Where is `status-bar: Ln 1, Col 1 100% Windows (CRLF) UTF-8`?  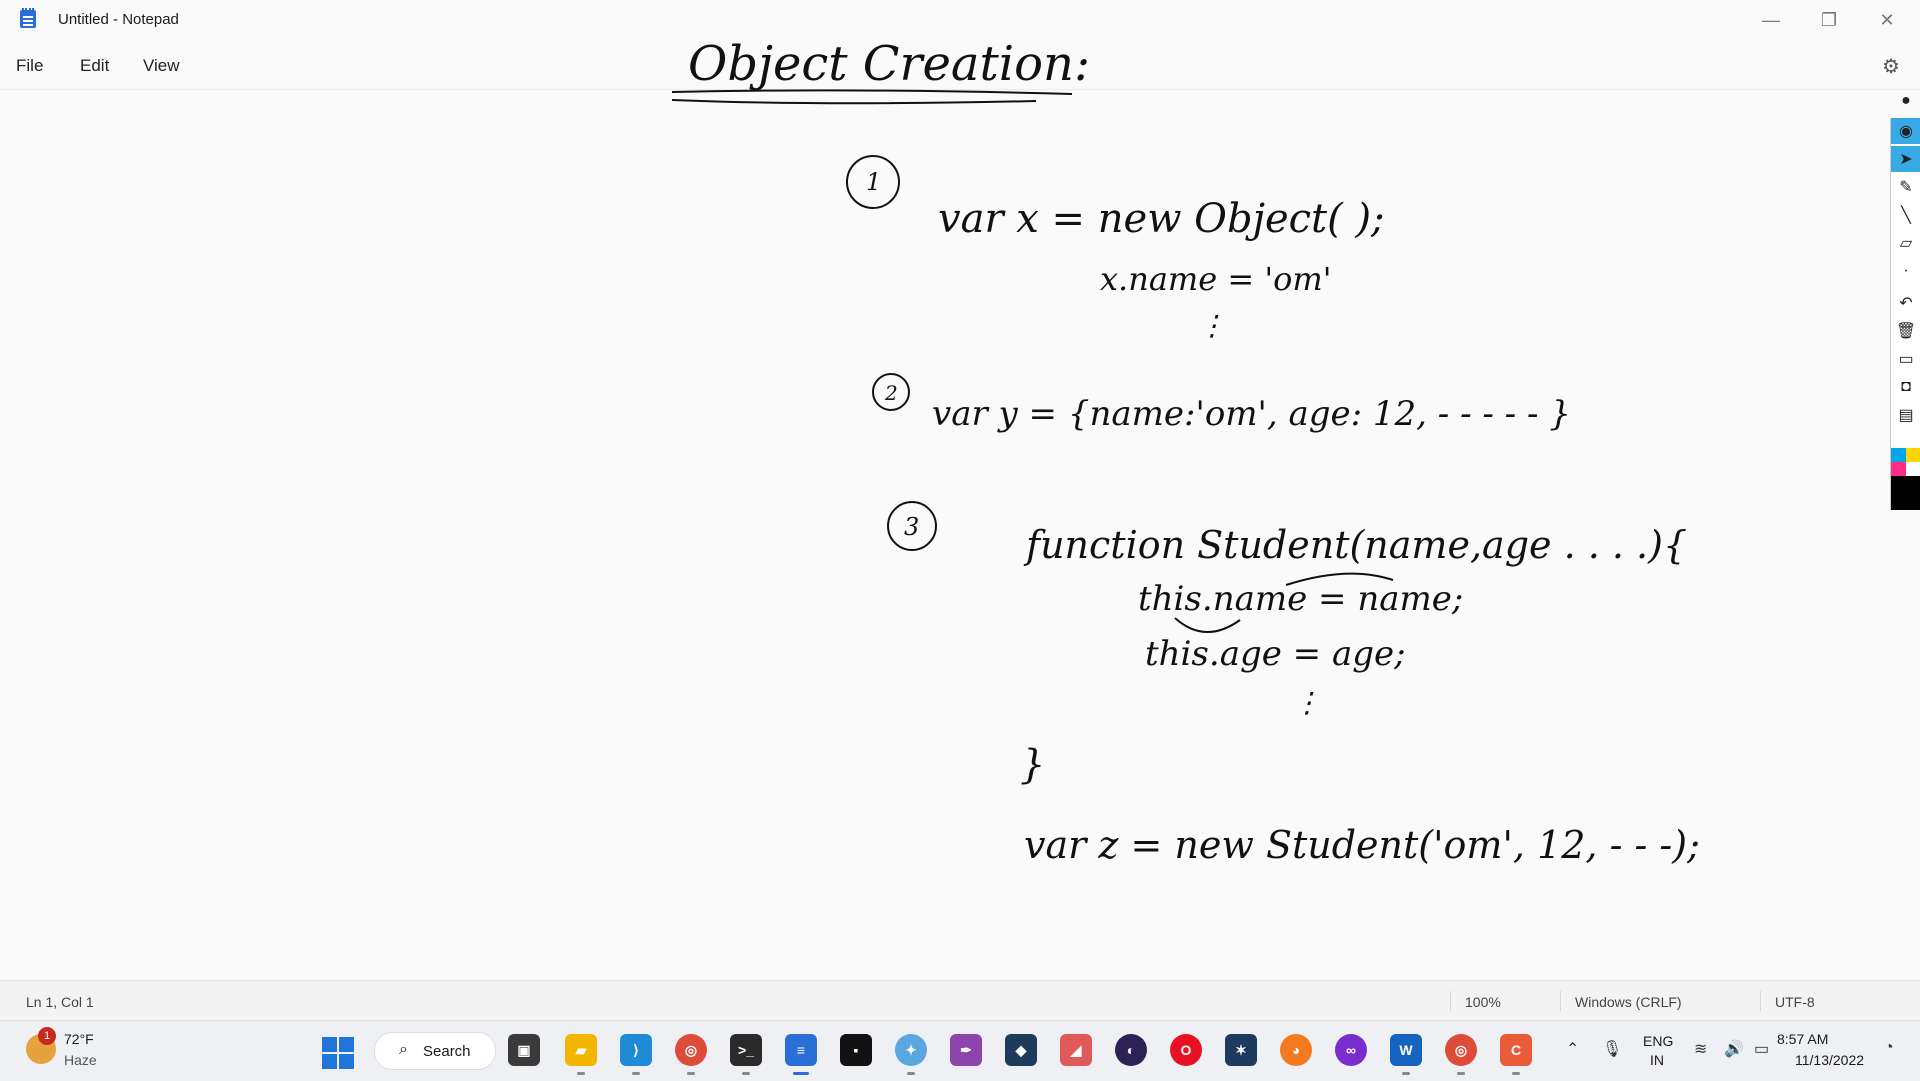
status-bar: Ln 1, Col 1 100% Windows (CRLF) UTF-8 is located at coordinates (960, 1000).